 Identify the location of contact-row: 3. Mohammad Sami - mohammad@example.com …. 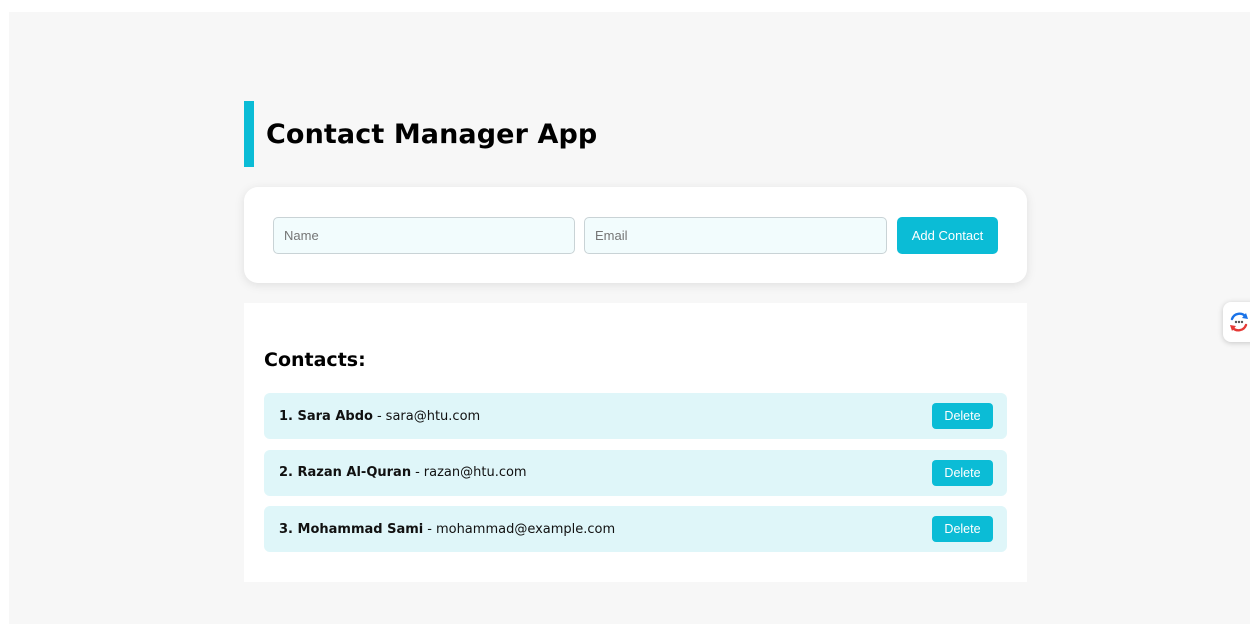
(635, 529).